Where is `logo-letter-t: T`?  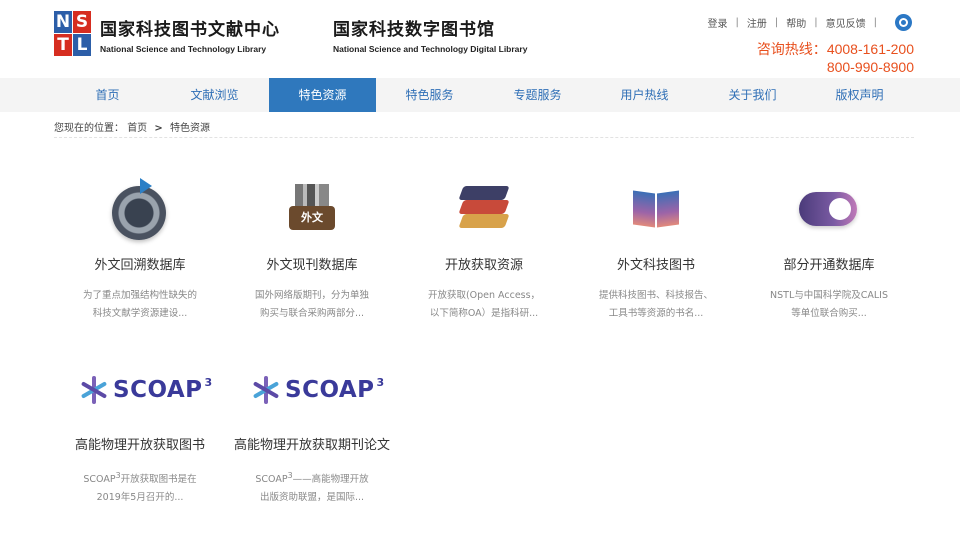
logo-letter-t: T is located at coordinates (63, 45).